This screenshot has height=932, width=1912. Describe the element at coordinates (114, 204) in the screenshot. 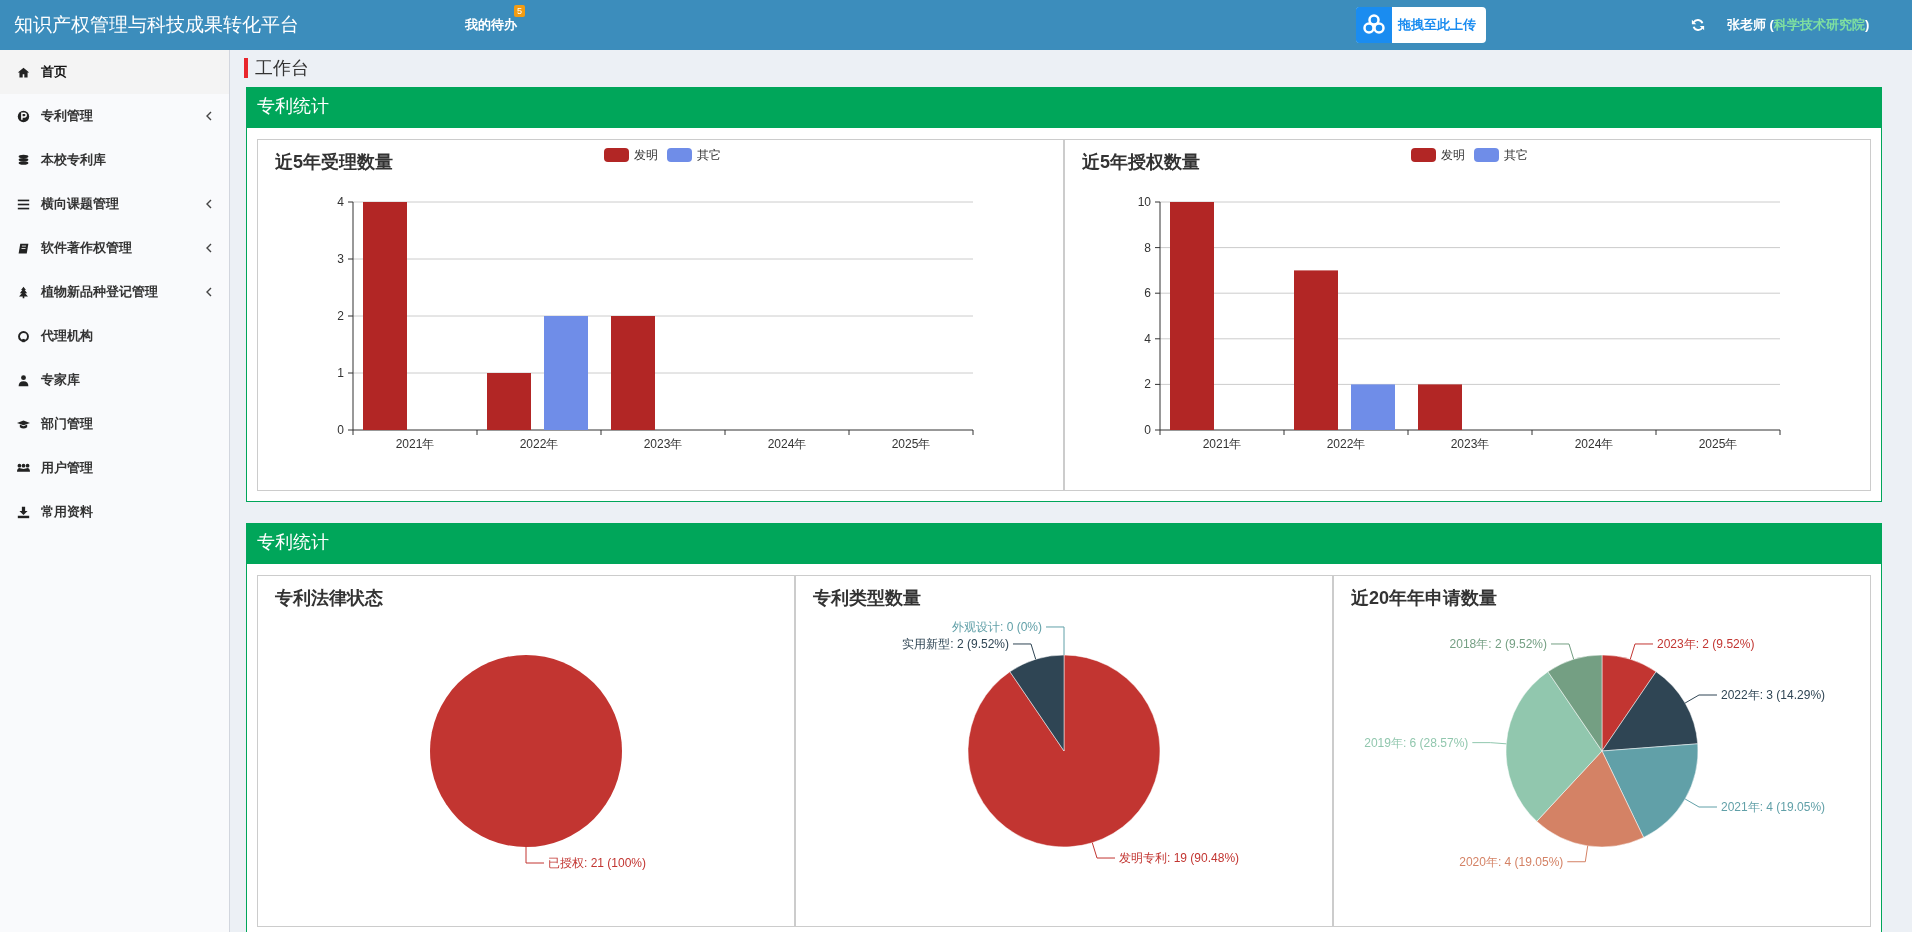

I see `sidebar-item: 横向课题管理` at that location.